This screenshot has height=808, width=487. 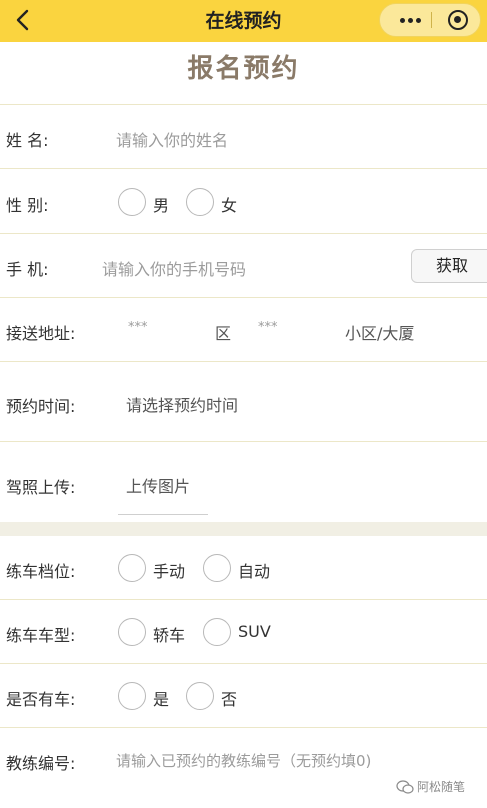 I want to click on name-row: 姓 名: 请输入你的姓名, so click(x=243, y=137).